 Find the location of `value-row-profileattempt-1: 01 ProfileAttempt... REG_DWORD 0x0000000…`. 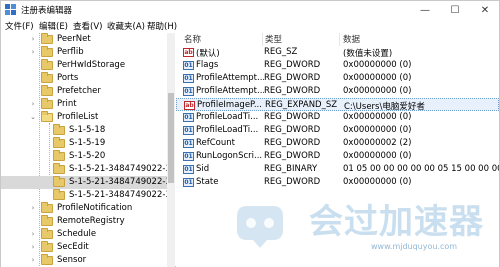

value-row-profileattempt-1: 01 ProfileAttempt... REG_DWORD 0x0000000… is located at coordinates (337, 78).